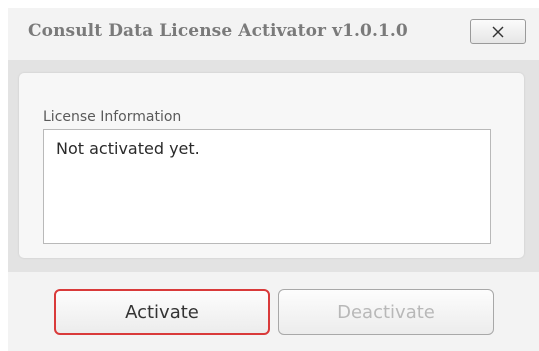 This screenshot has width=539, height=351. I want to click on close-button, so click(498, 31).